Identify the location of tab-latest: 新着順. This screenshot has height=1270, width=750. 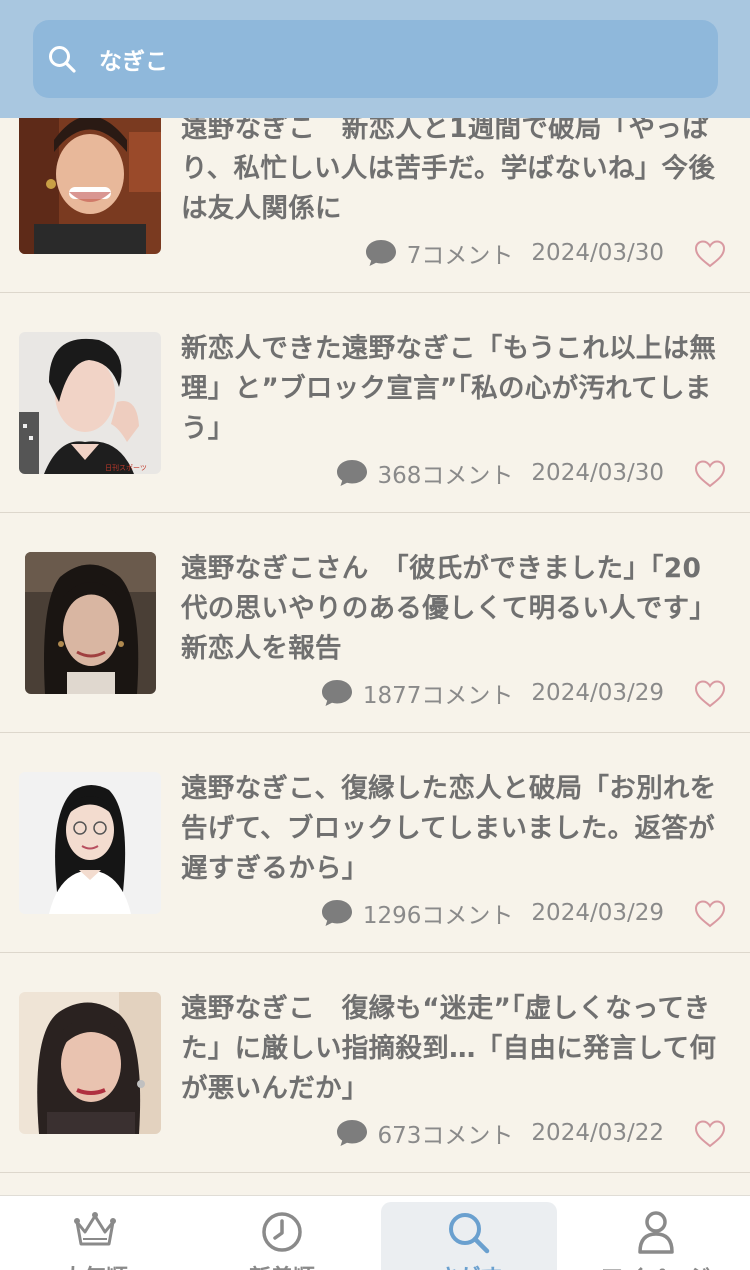
(282, 1233).